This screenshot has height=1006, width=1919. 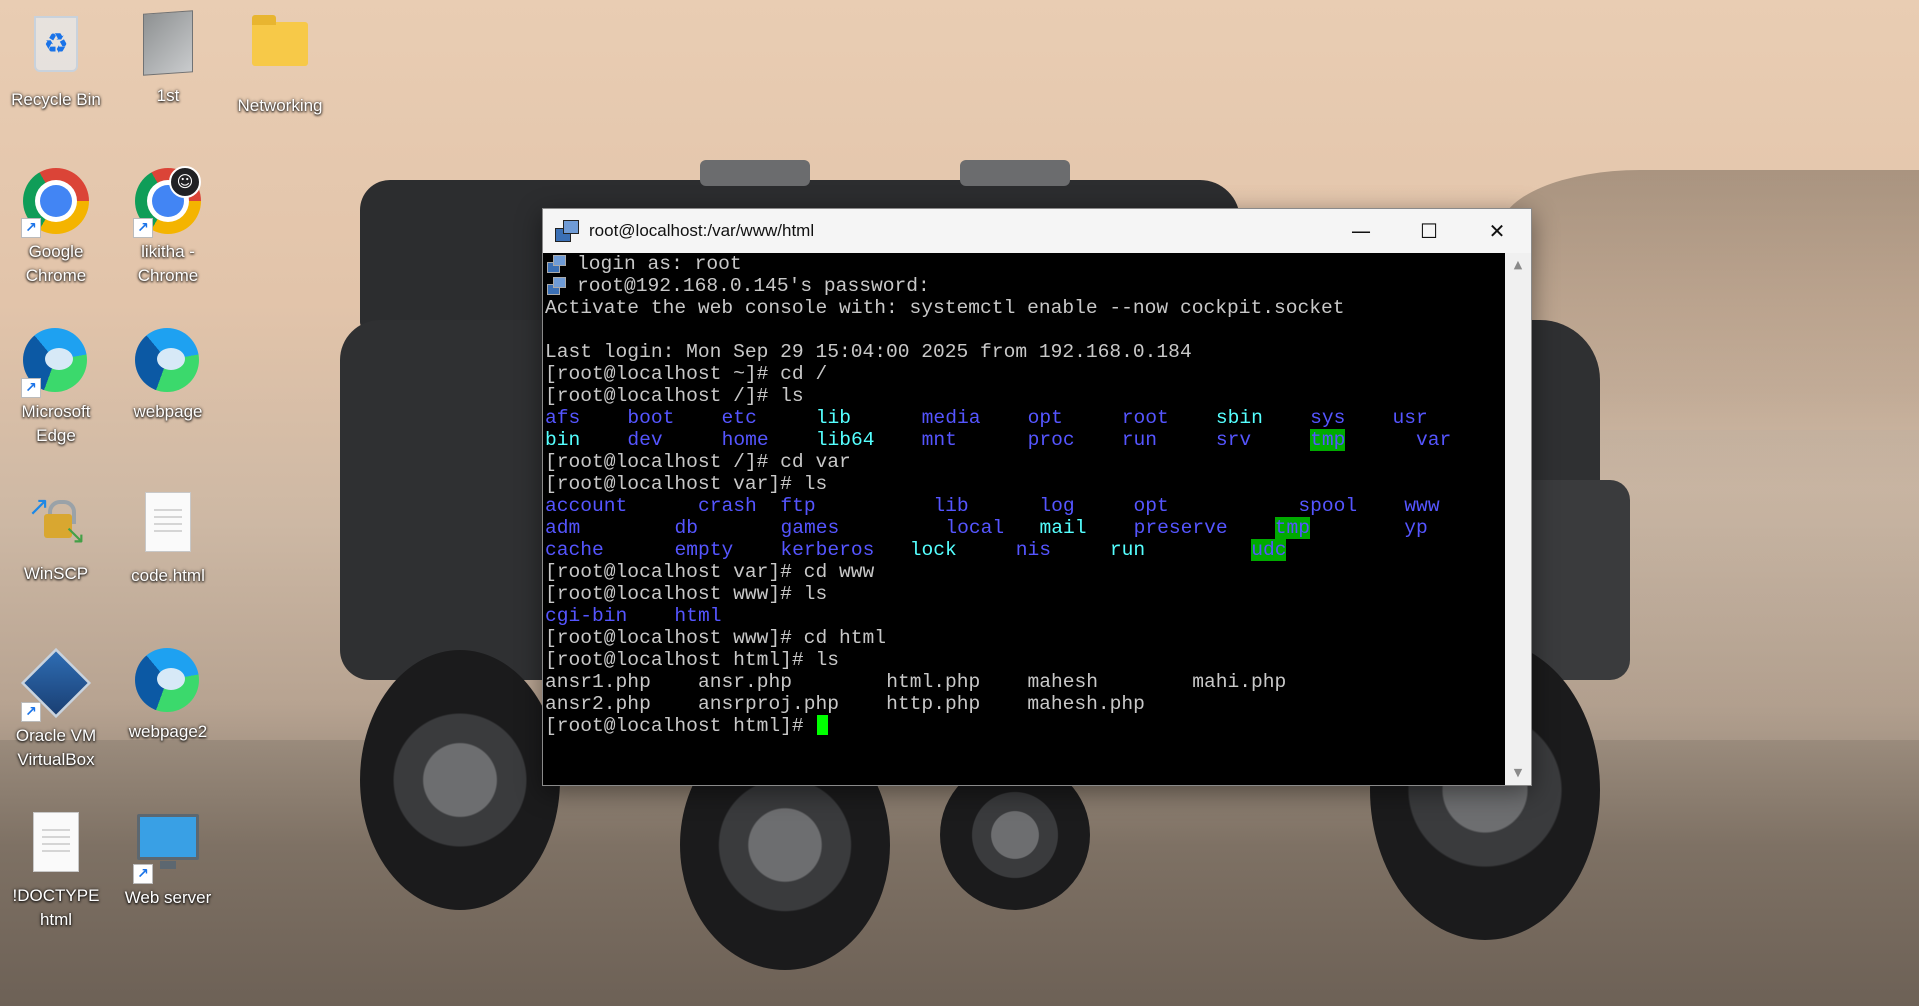 I want to click on terminal-text: usr, so click(x=1410, y=418).